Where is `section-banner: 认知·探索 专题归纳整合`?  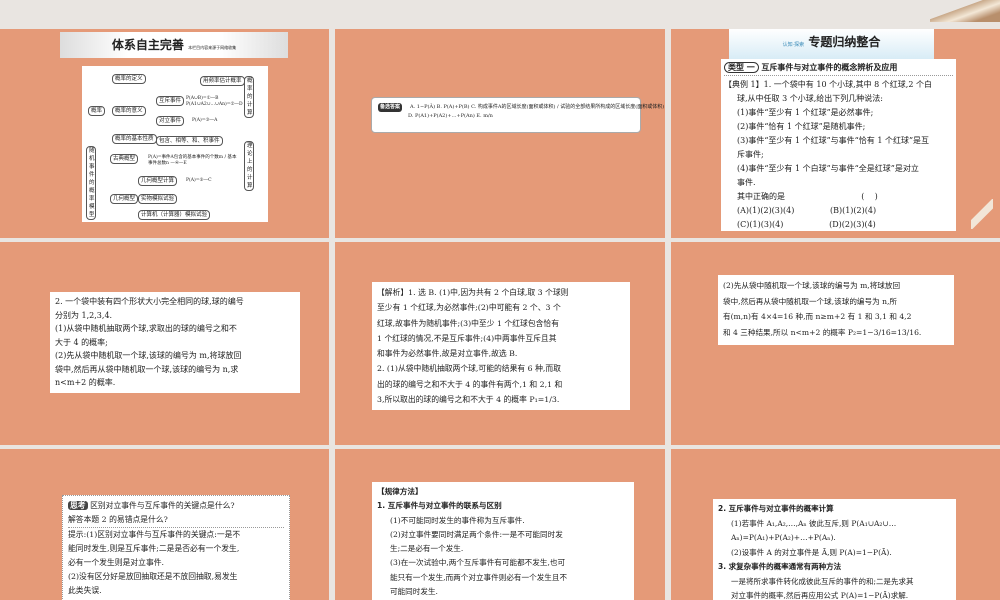 section-banner: 认知·探索 专题归纳整合 is located at coordinates (831, 44).